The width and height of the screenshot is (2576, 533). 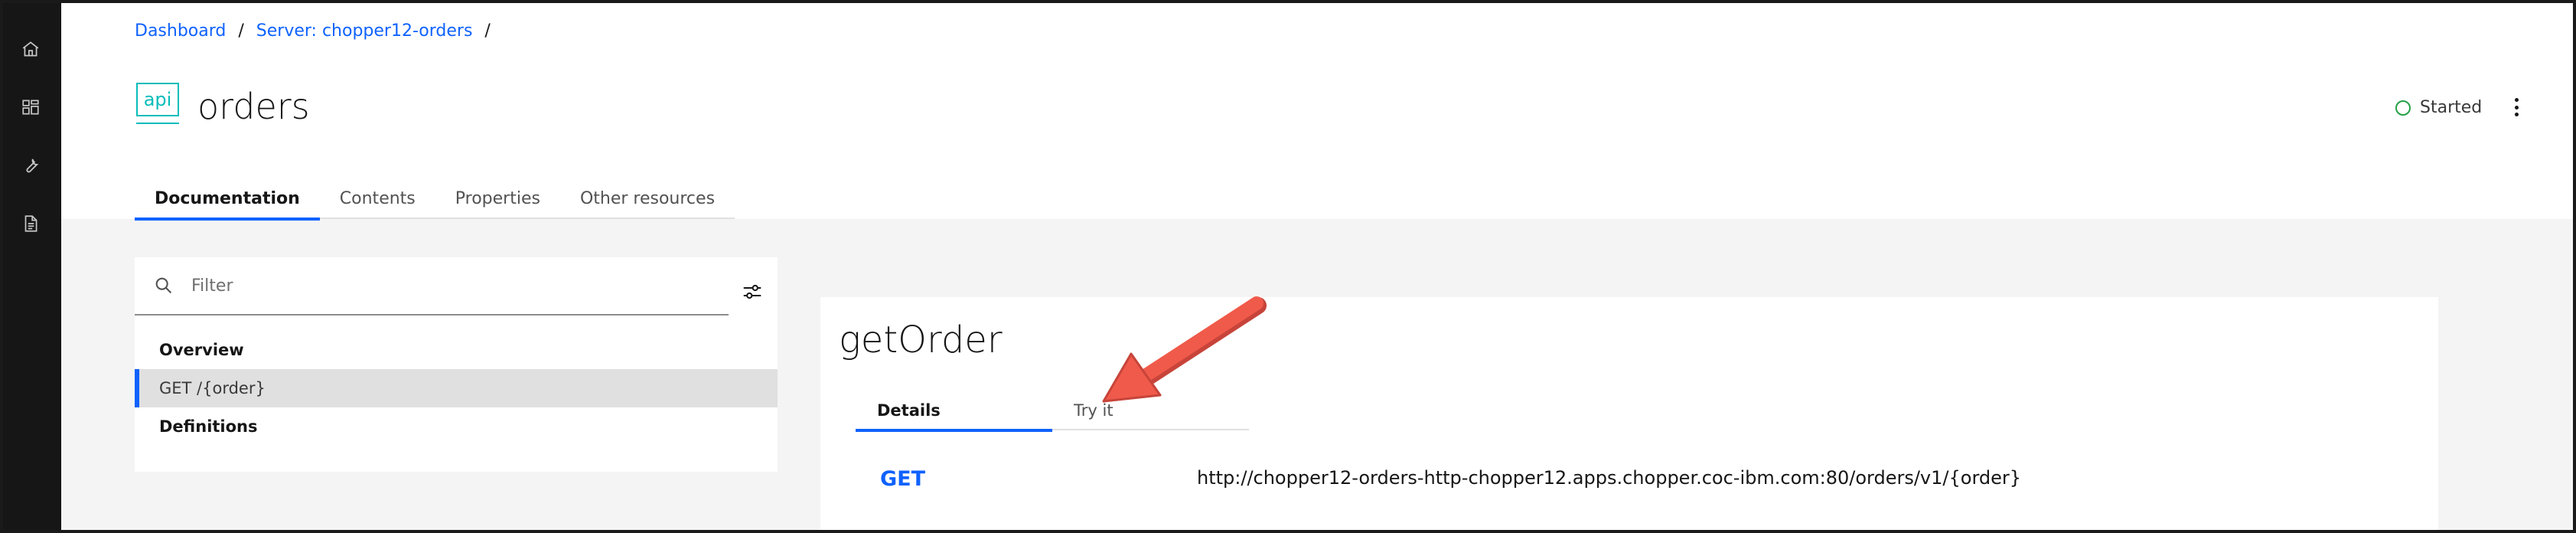 I want to click on api-sidebar: Overview GET /{order} Definitions, so click(x=456, y=364).